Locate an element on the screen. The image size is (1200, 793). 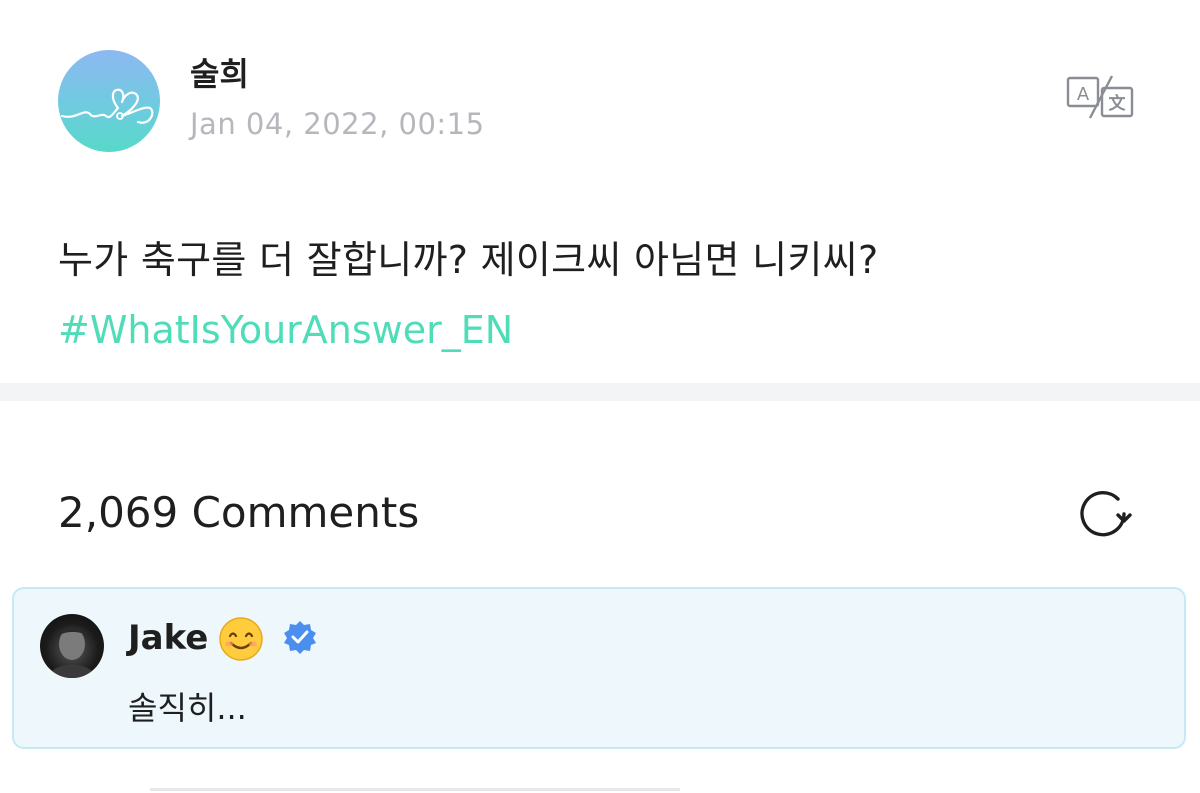
translate-icon: A 文 is located at coordinates (1100, 97).